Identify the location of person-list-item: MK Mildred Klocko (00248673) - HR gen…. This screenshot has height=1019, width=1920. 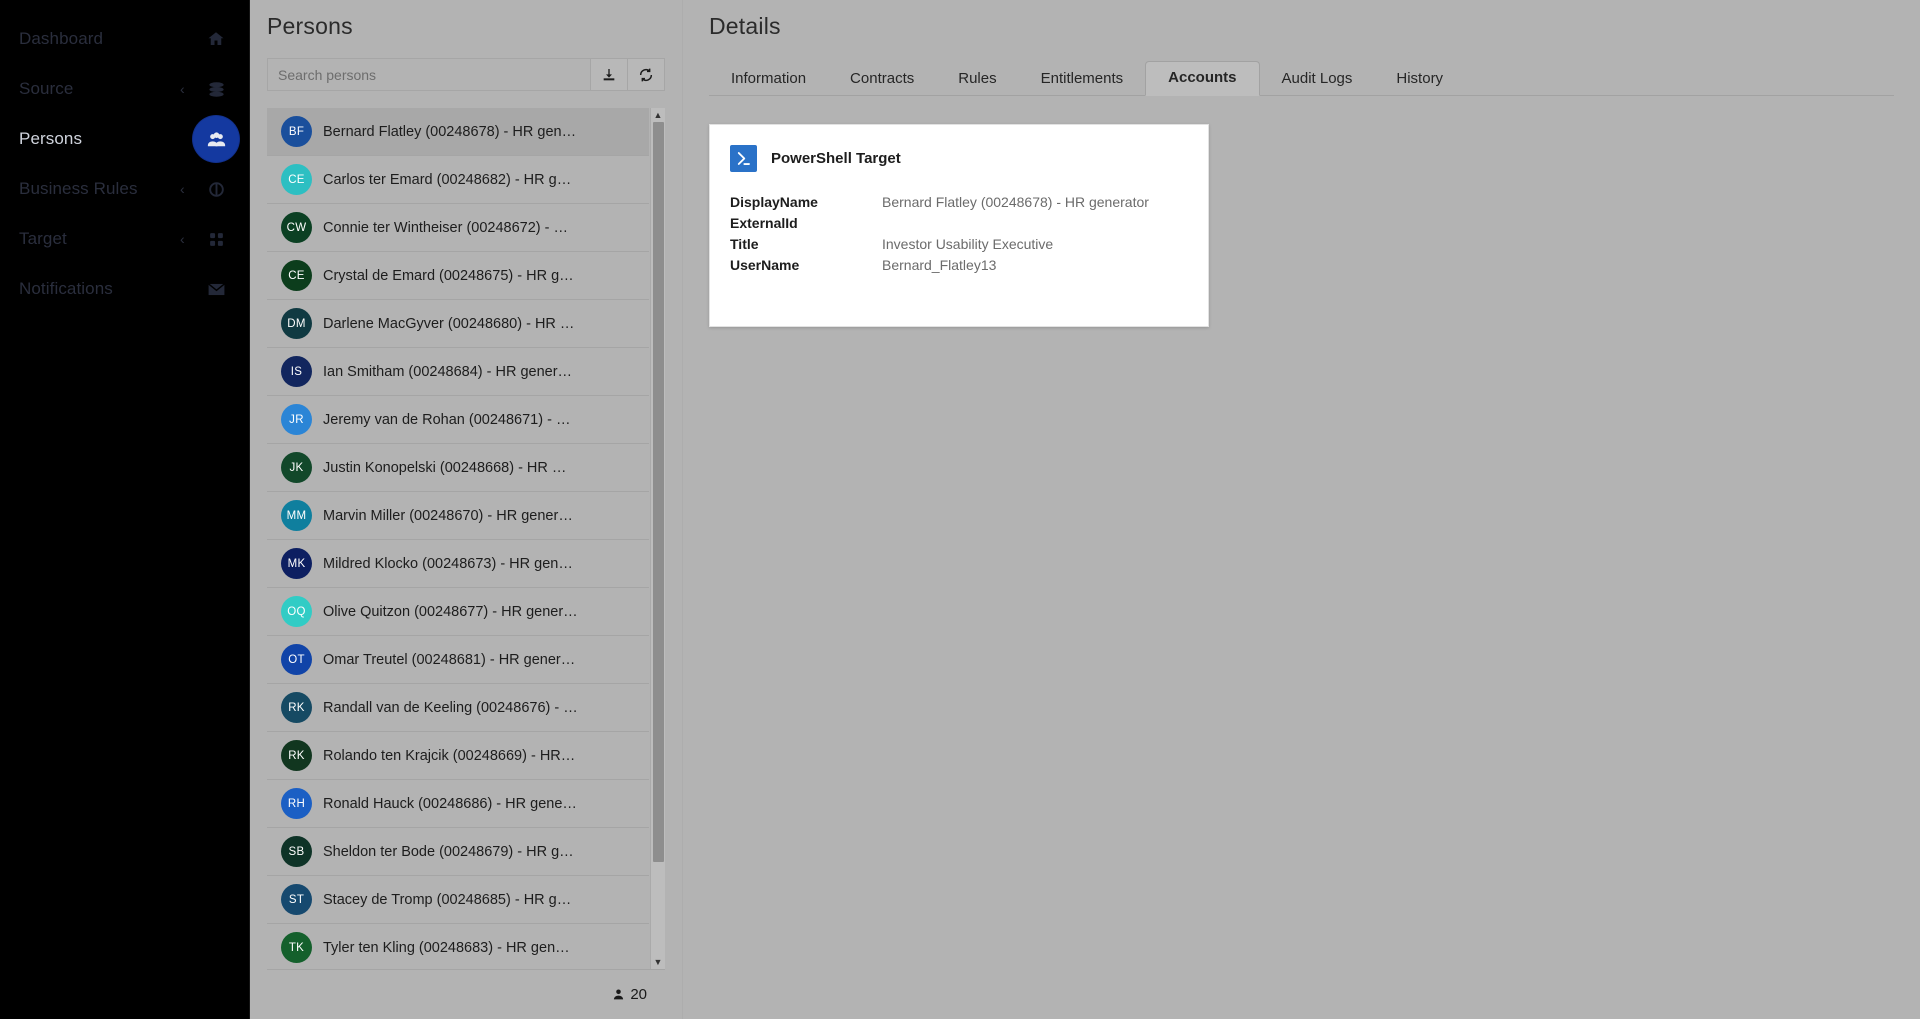
(458, 564).